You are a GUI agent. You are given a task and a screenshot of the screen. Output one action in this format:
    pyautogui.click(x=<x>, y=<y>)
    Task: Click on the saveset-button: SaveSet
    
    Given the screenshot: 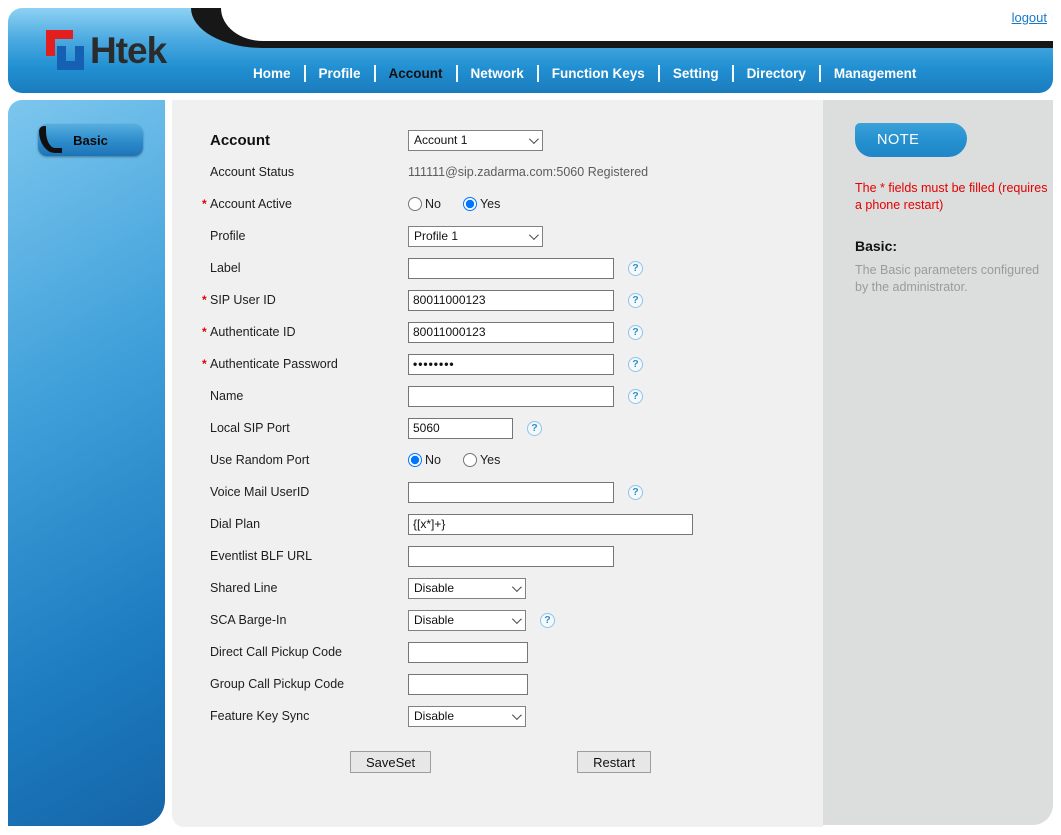 What is the action you would take?
    pyautogui.click(x=391, y=762)
    